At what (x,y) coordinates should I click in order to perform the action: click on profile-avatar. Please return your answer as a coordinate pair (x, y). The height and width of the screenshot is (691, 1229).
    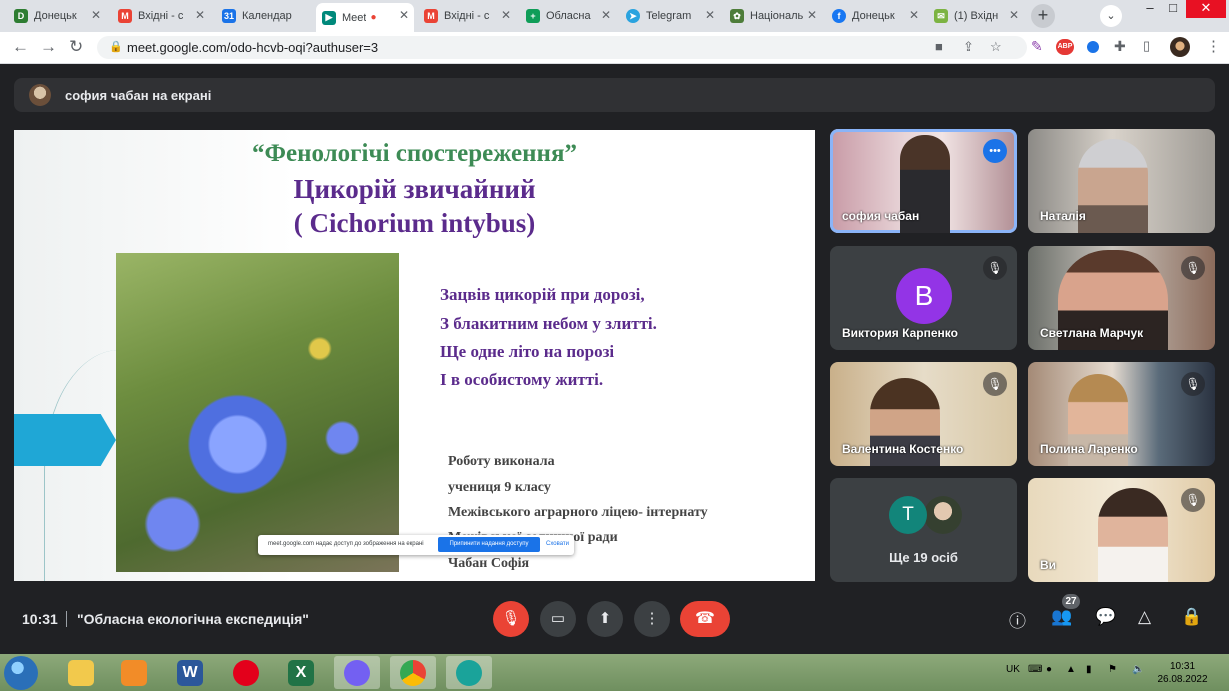
    Looking at the image, I should click on (1180, 47).